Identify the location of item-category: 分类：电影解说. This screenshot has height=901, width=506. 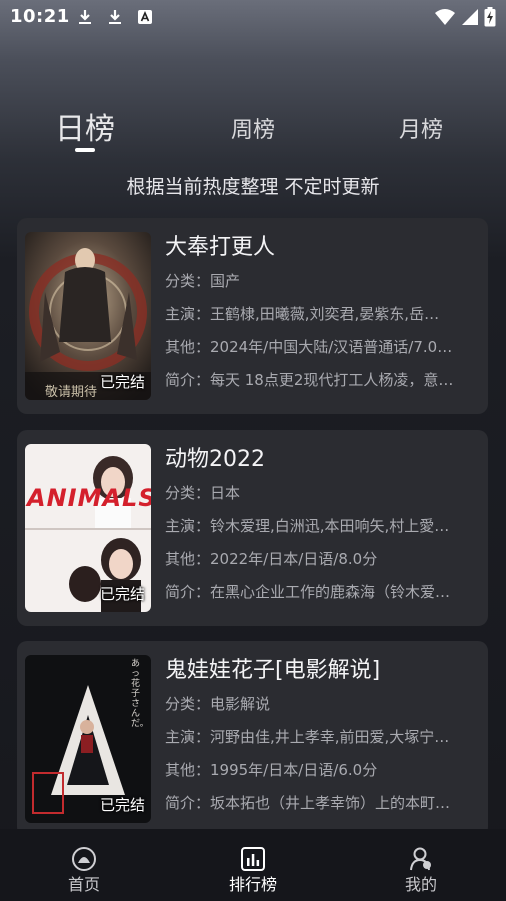
(218, 704).